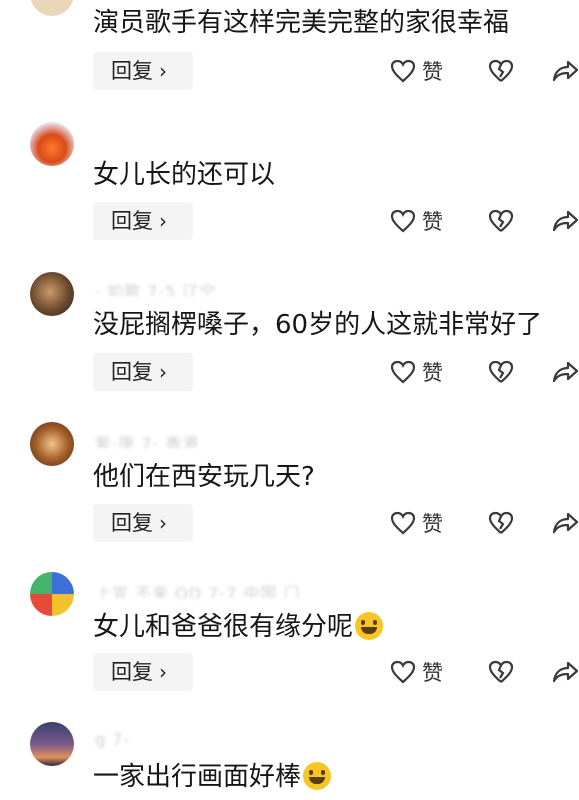 The width and height of the screenshot is (579, 800). I want to click on comment-text: 他们在西安玩几天?, so click(204, 477).